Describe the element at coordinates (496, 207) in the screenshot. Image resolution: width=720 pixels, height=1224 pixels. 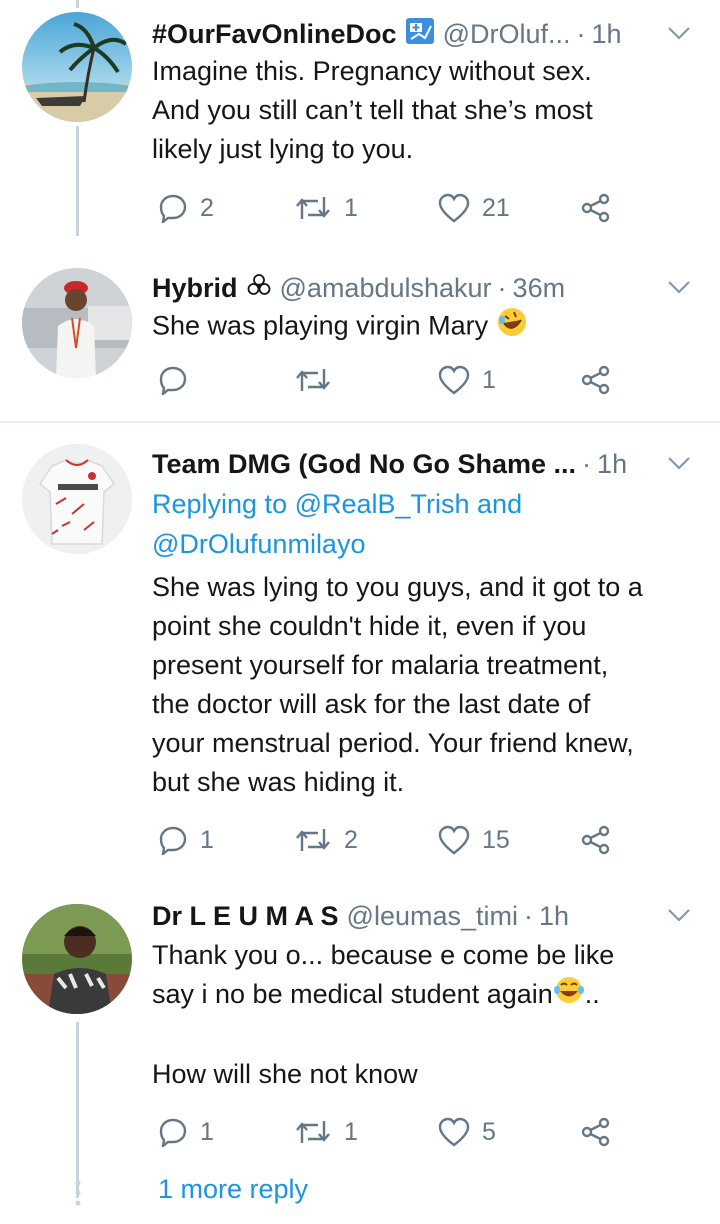
I see `like-count: 21` at that location.